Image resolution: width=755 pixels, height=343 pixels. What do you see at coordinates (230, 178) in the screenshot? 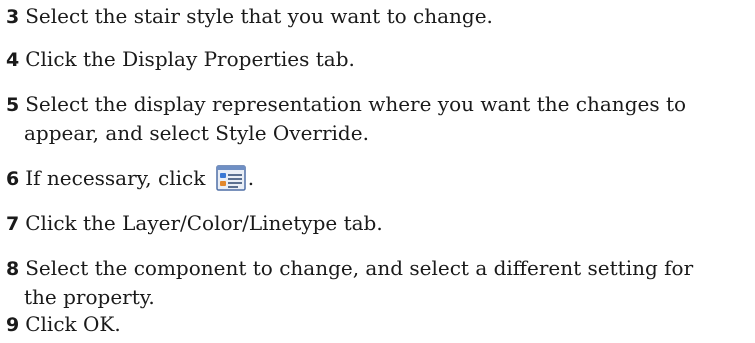
I see `edit-display-properties-icon` at bounding box center [230, 178].